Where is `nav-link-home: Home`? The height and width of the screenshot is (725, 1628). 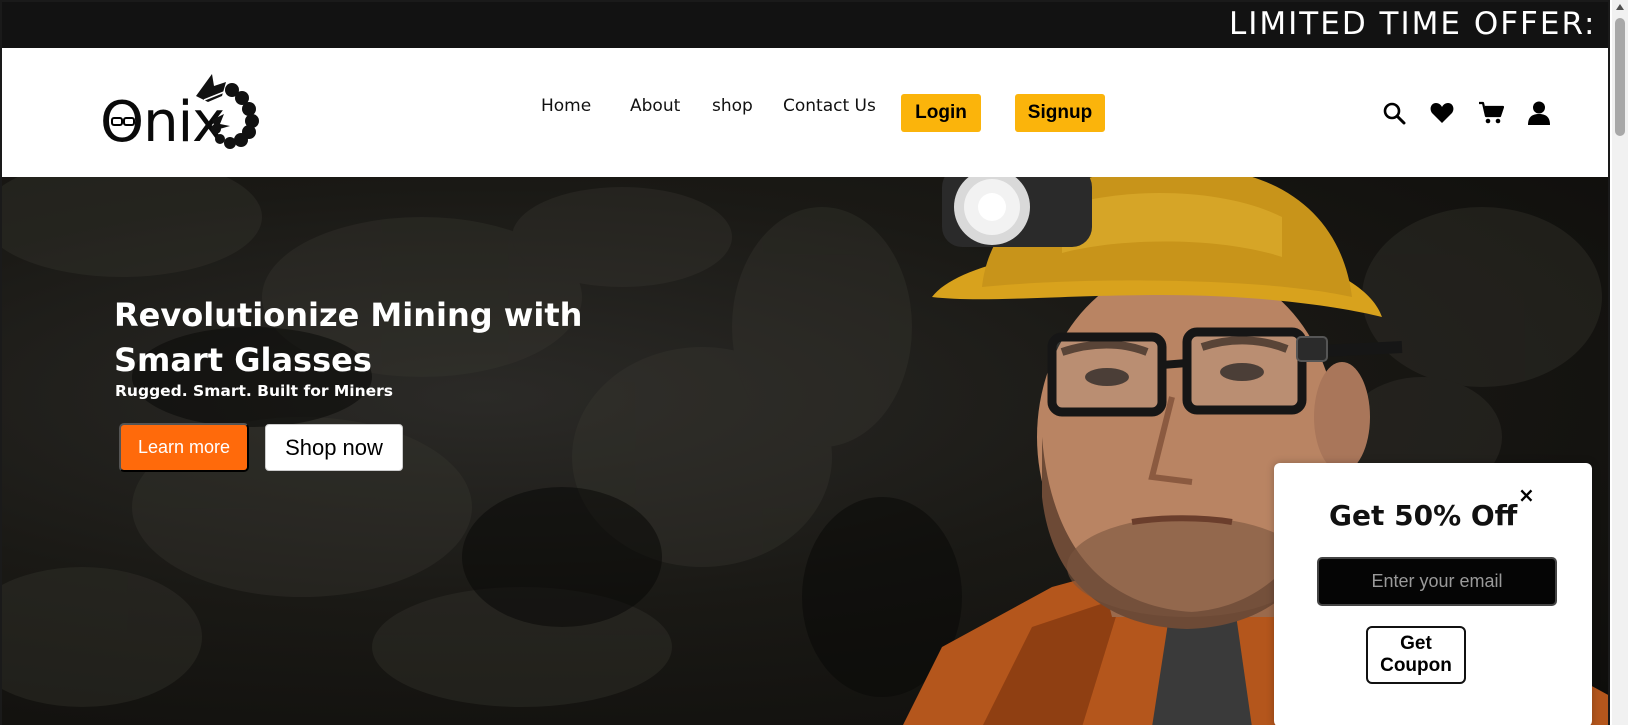
nav-link-home: Home is located at coordinates (566, 106).